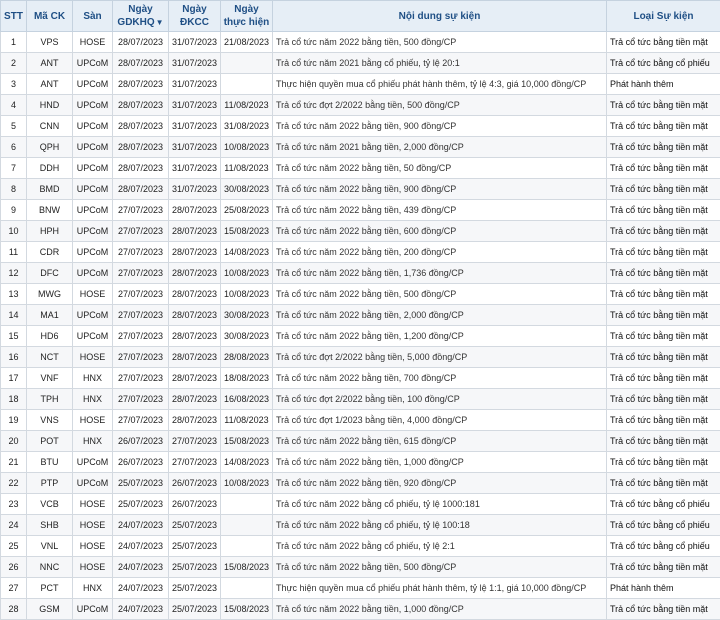 This screenshot has height=620, width=720. I want to click on cell-ma-ck: VNF, so click(50, 378).